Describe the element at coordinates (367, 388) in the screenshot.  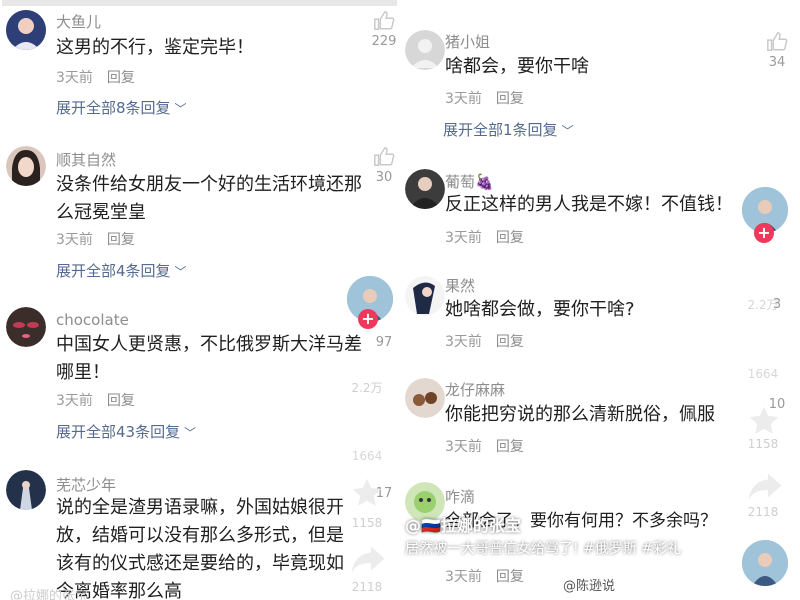
I see `share-count: 2.2万` at that location.